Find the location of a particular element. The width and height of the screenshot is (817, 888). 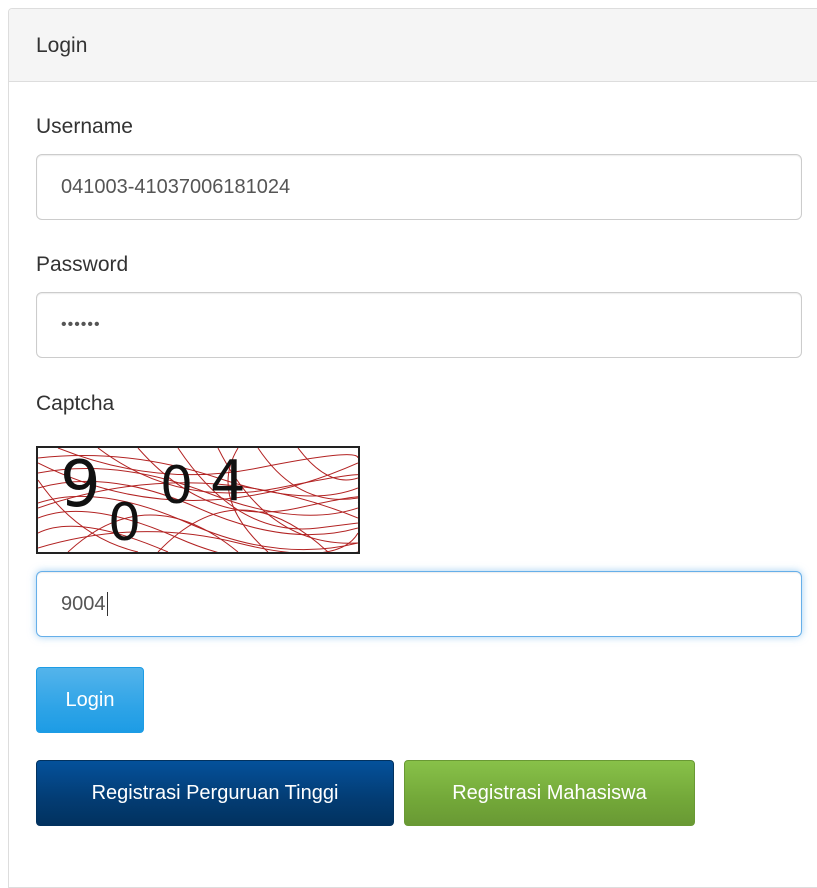

register-student-button: Registrasi Mahasiswa is located at coordinates (549, 793).